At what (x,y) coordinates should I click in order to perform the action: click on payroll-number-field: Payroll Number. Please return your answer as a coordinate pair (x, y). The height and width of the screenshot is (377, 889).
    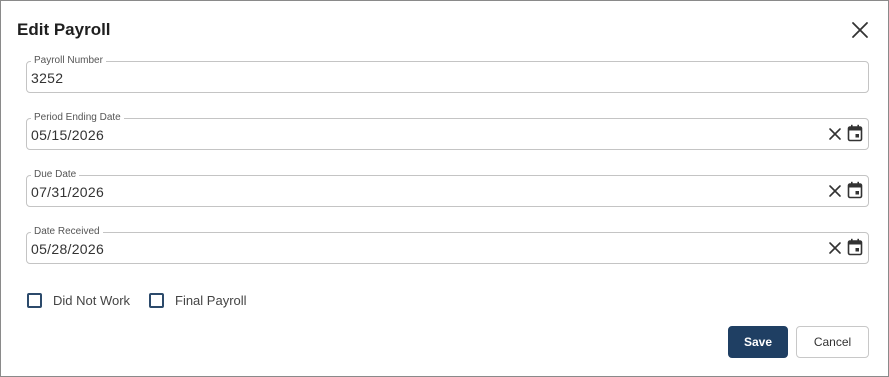
    Looking at the image, I should click on (447, 74).